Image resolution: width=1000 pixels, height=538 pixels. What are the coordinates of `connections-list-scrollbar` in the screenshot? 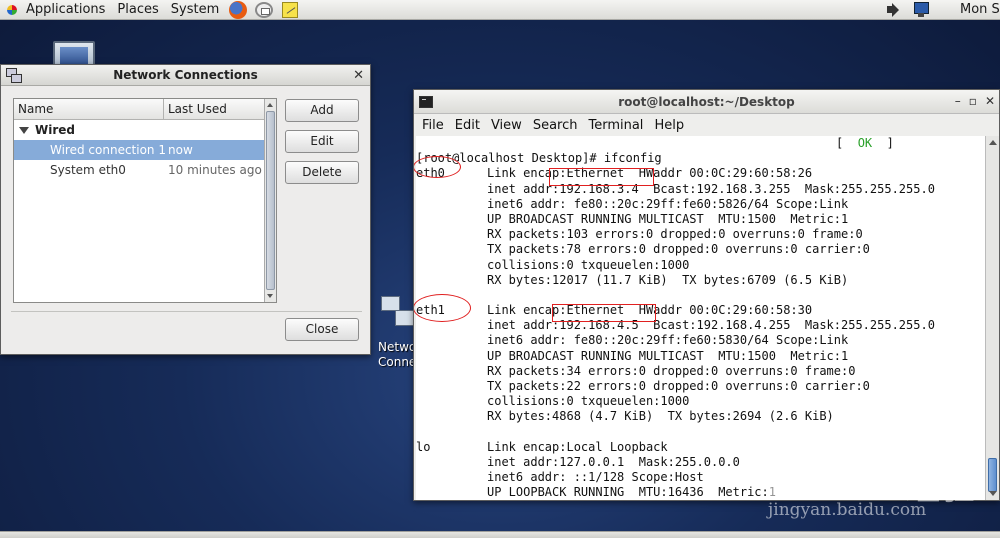 It's located at (270, 200).